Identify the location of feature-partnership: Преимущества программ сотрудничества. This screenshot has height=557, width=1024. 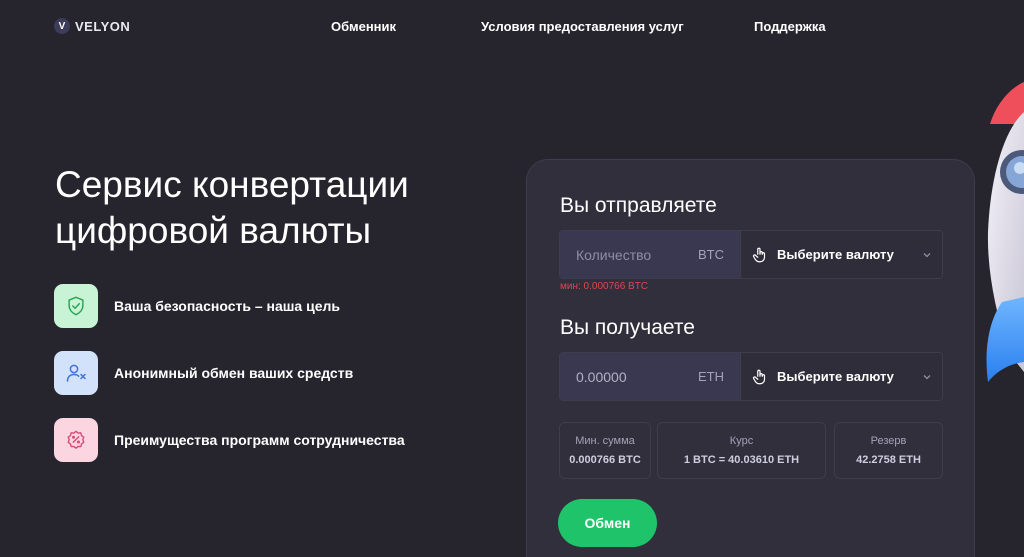
(229, 440).